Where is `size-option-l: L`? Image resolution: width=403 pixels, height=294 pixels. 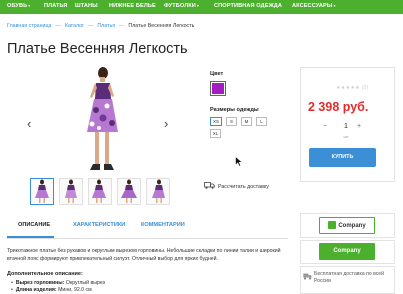
size-option-l: L is located at coordinates (261, 121).